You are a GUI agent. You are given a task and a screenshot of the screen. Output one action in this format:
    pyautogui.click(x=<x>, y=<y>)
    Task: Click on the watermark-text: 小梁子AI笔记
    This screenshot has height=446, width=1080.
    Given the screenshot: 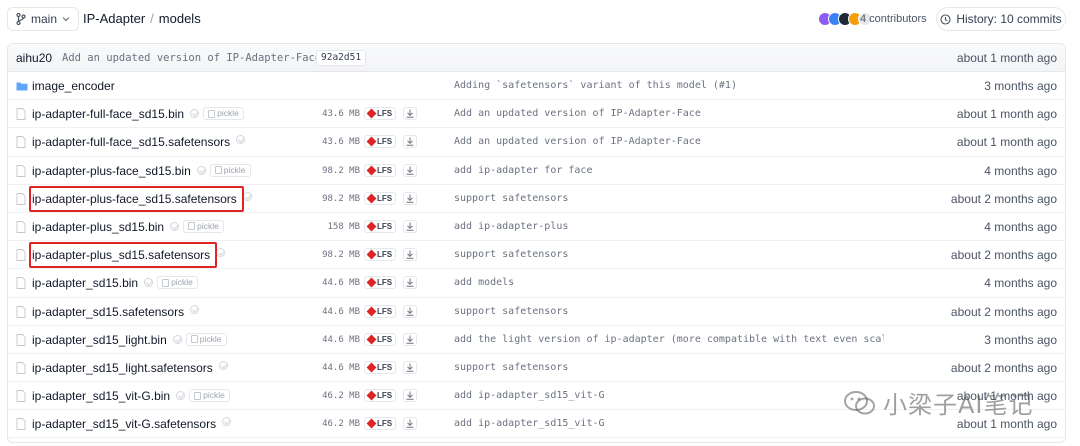 What is the action you would take?
    pyautogui.click(x=958, y=405)
    